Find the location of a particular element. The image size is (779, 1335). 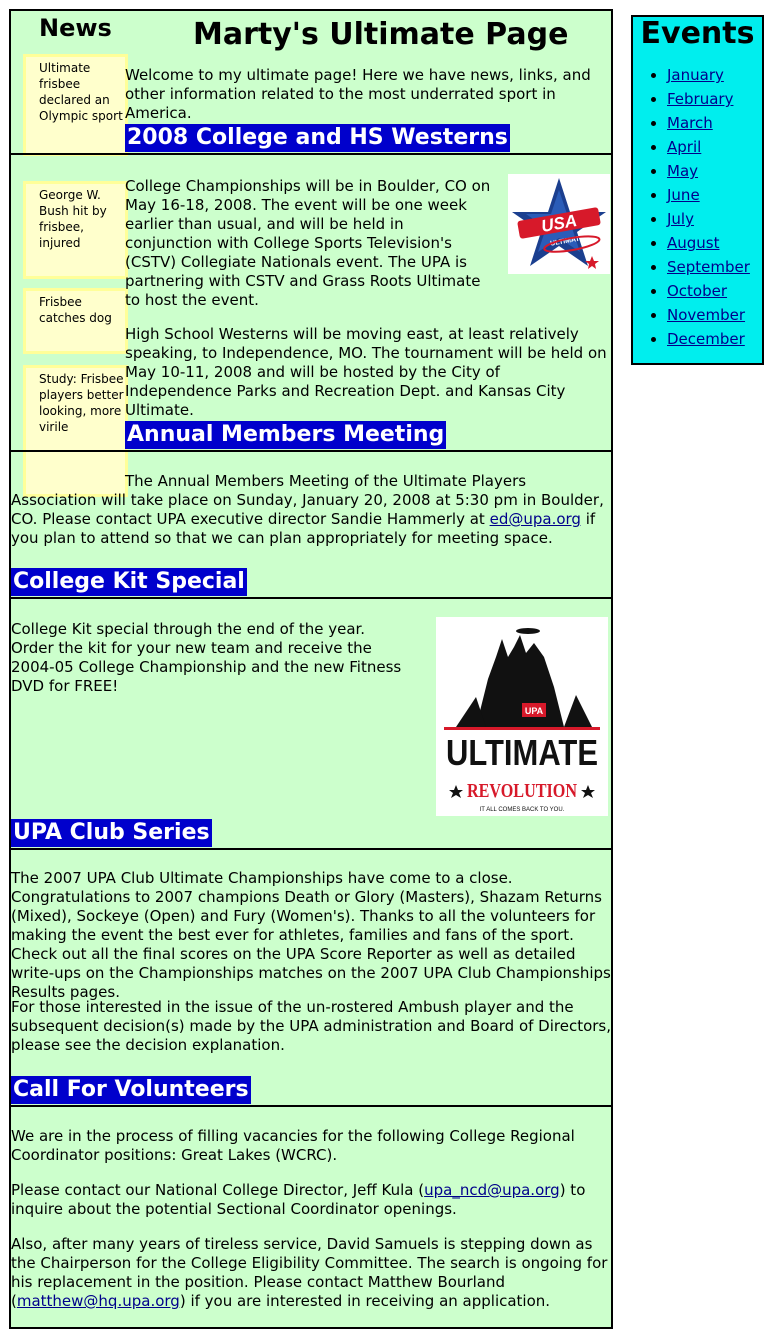

month-link-february: February is located at coordinates (700, 99).